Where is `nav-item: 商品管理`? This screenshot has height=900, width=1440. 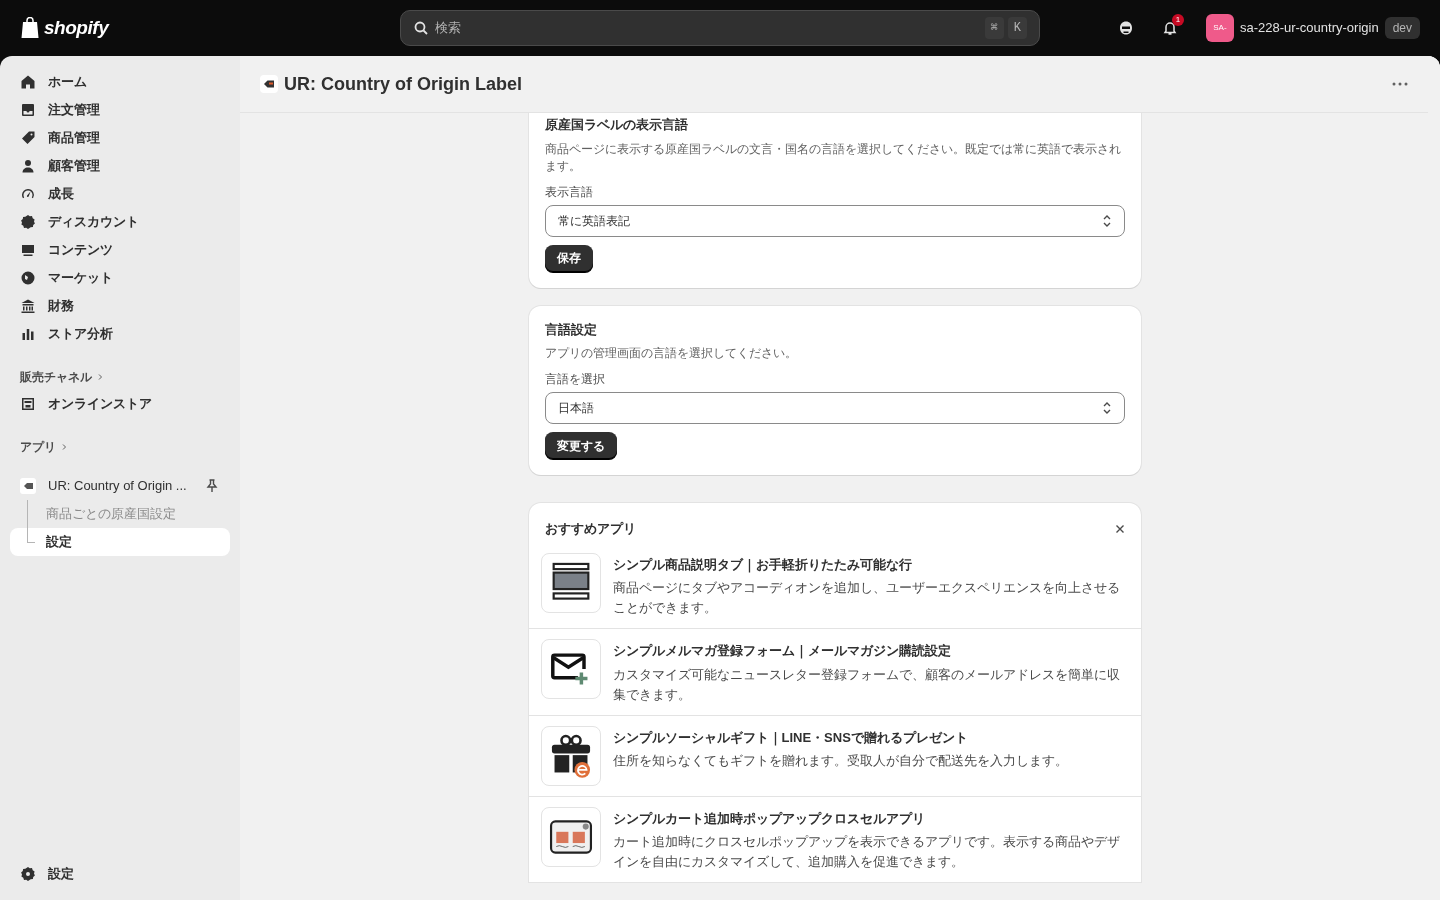
nav-item: 商品管理 is located at coordinates (120, 138).